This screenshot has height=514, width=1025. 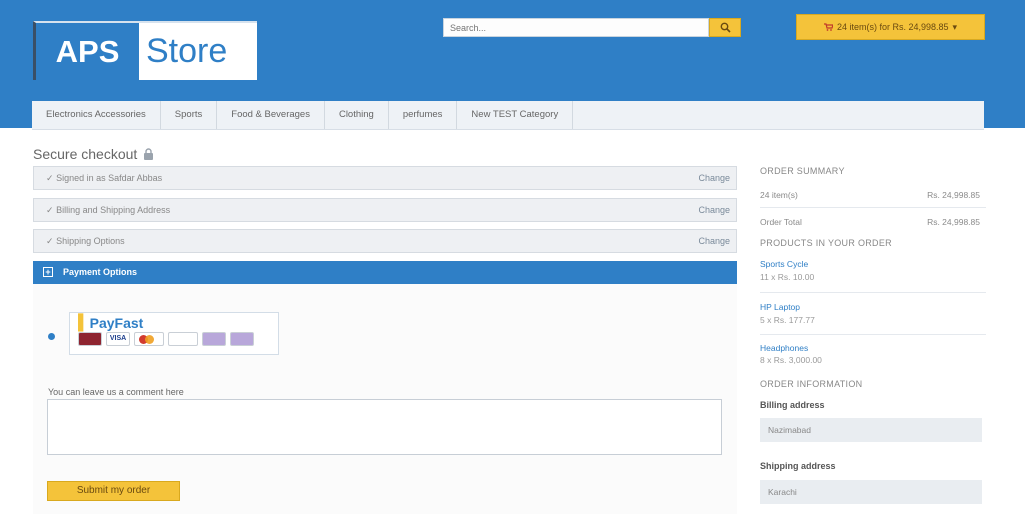 I want to click on payfast-logo-text: PayFast, so click(x=116, y=322).